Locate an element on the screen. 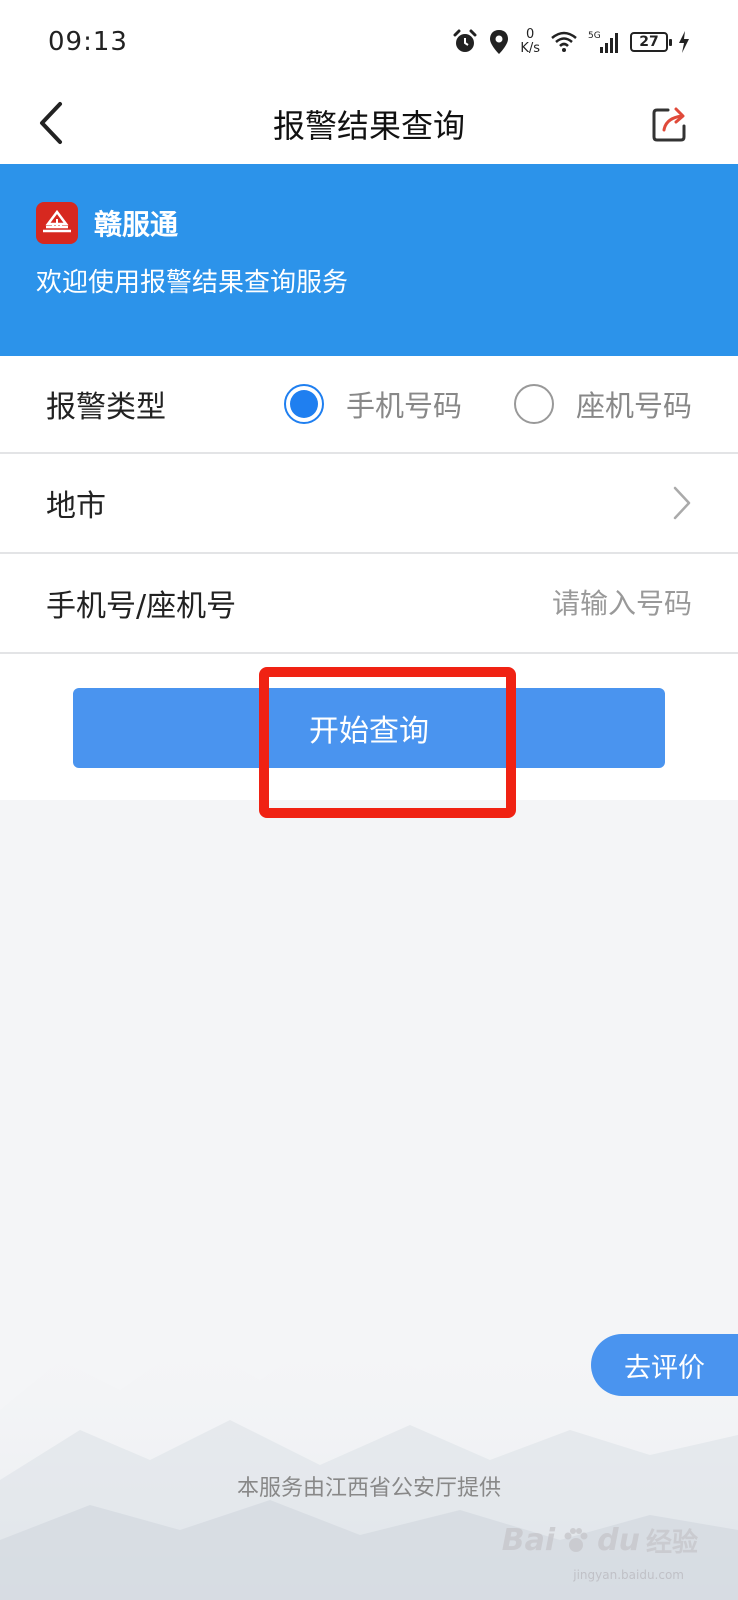 The image size is (738, 1600). rate-button: 去评价 is located at coordinates (664, 1365).